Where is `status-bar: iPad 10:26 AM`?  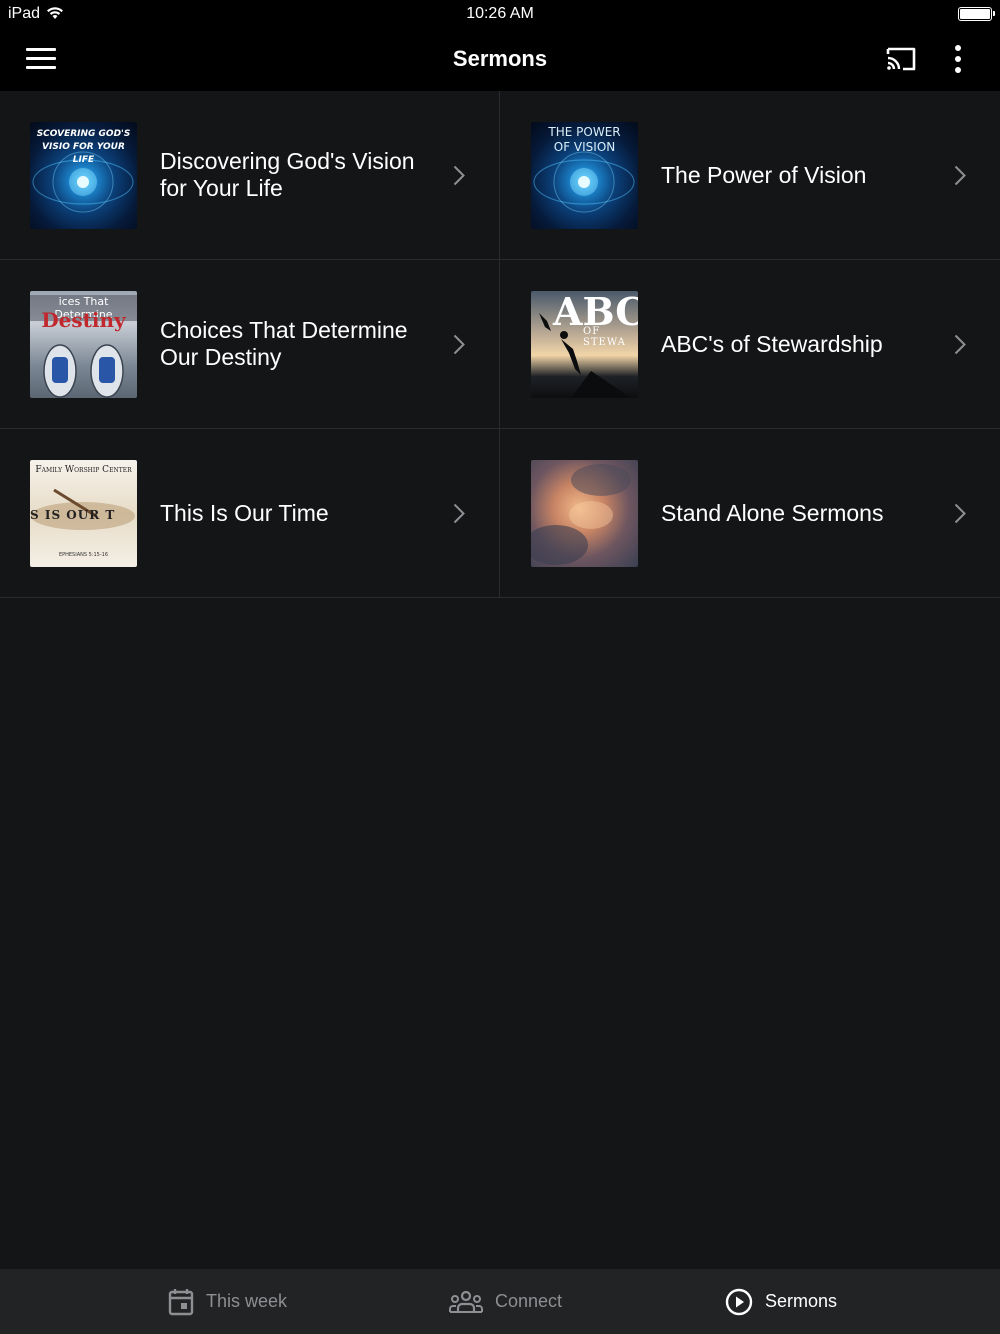 status-bar: iPad 10:26 AM is located at coordinates (500, 14).